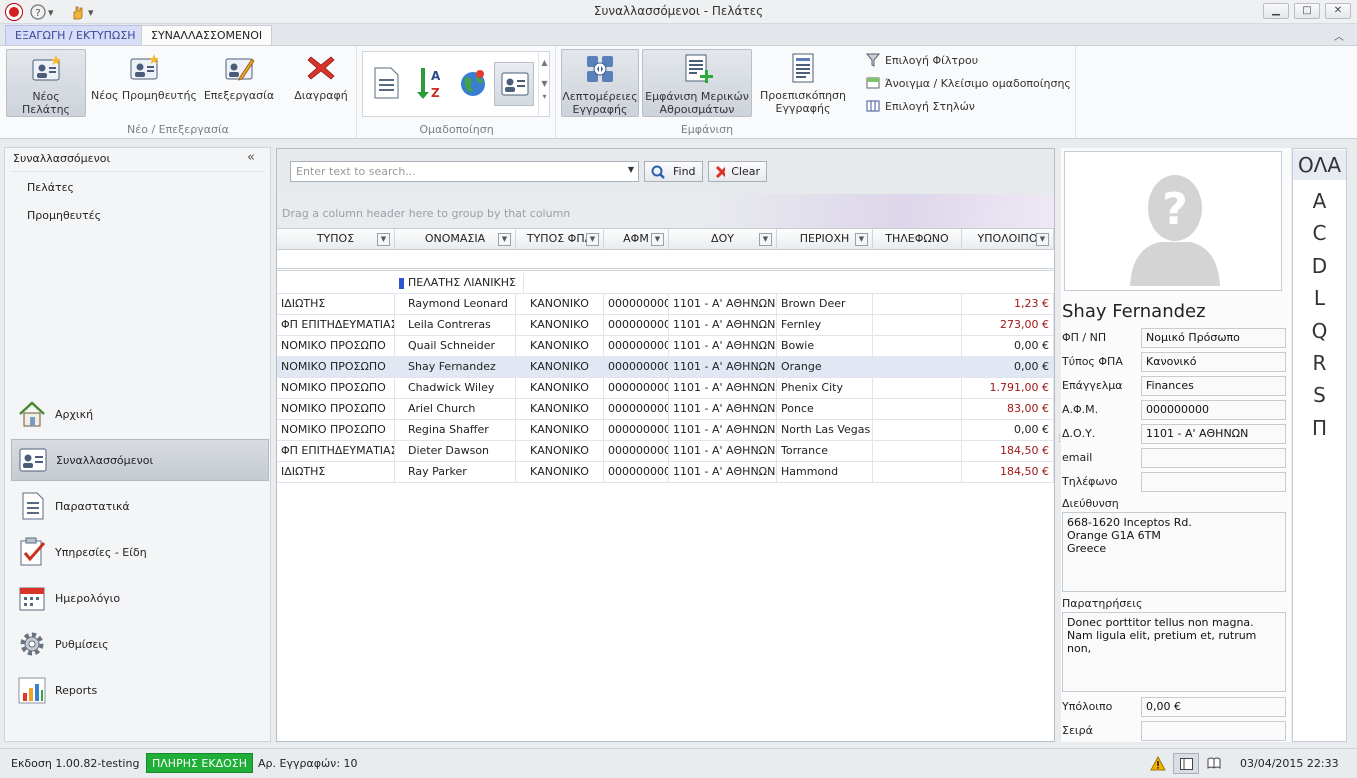  I want to click on record-preview-button: Προεπισκόπηση Εγγραφής, so click(803, 83).